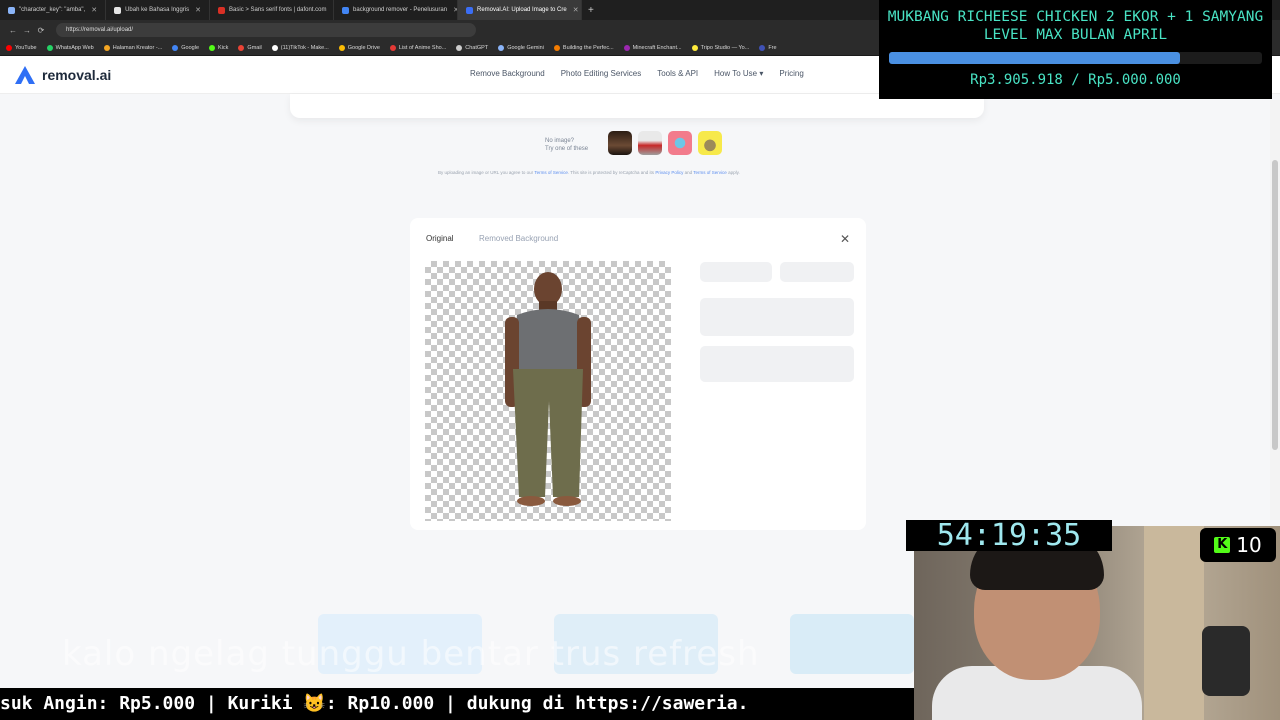 This screenshot has height=720, width=1280. I want to click on tab-title: Ubah ke Bahasa Inggris, so click(157, 10).